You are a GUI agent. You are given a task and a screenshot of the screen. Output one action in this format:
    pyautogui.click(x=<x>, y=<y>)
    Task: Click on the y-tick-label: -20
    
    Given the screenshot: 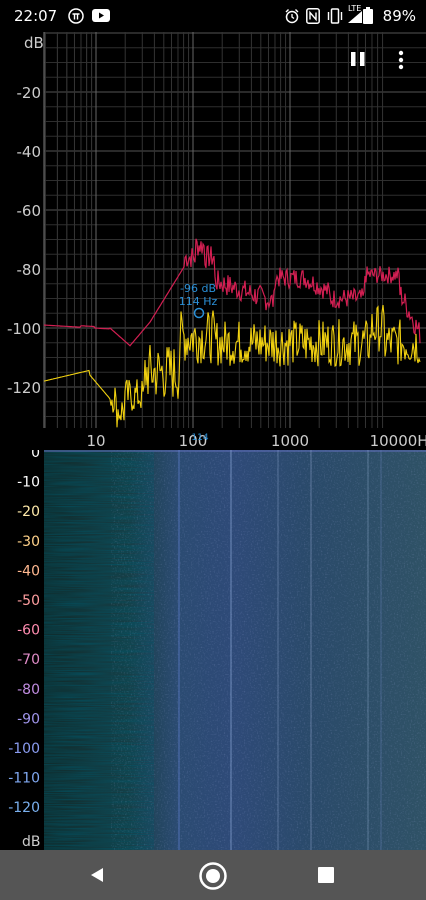 What is the action you would take?
    pyautogui.click(x=29, y=93)
    